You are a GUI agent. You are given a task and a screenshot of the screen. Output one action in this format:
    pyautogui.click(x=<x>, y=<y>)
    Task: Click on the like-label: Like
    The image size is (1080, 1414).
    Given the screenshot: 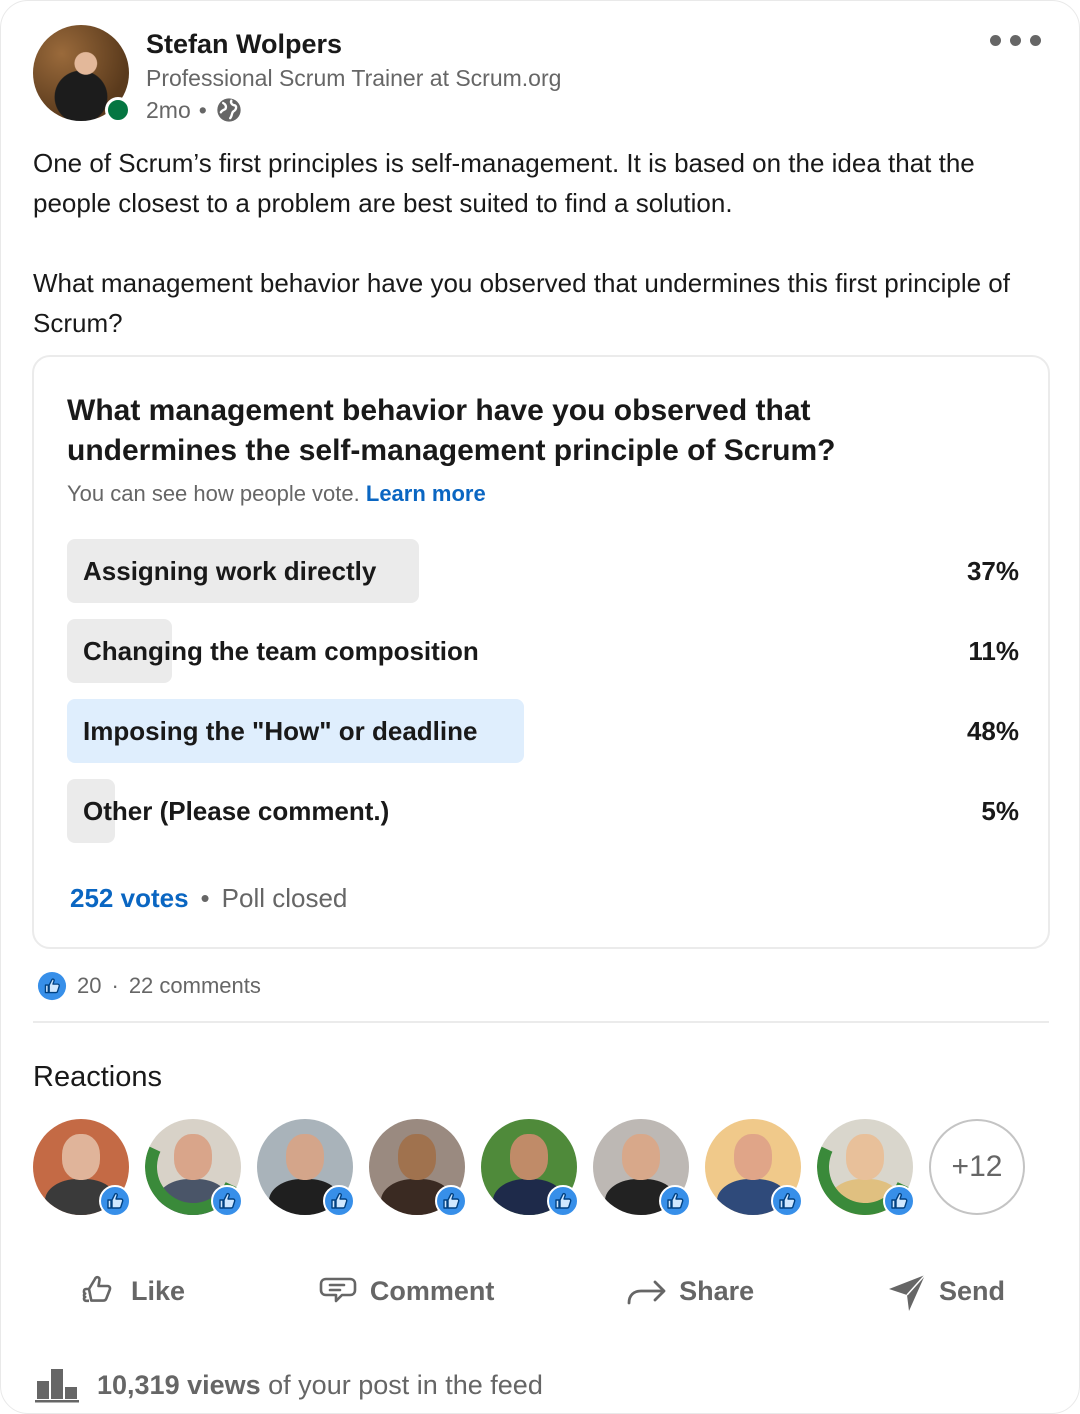 What is the action you would take?
    pyautogui.click(x=158, y=1290)
    